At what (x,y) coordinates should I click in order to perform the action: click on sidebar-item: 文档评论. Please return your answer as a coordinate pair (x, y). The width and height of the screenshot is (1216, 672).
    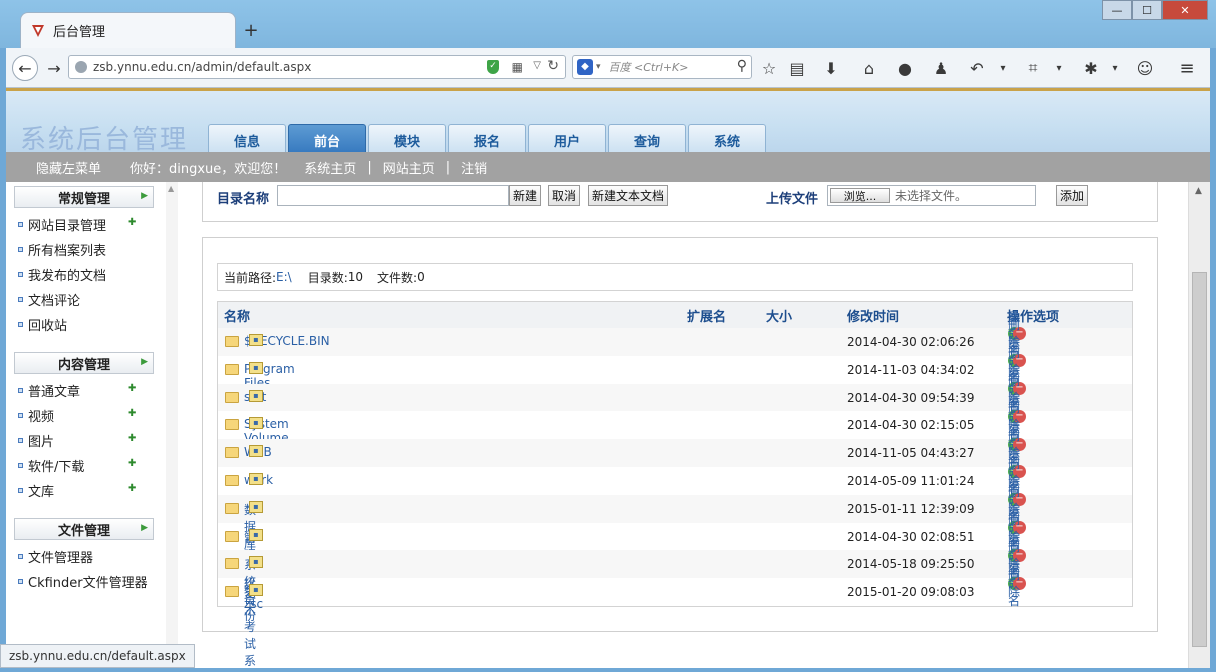
    Looking at the image, I should click on (49, 299).